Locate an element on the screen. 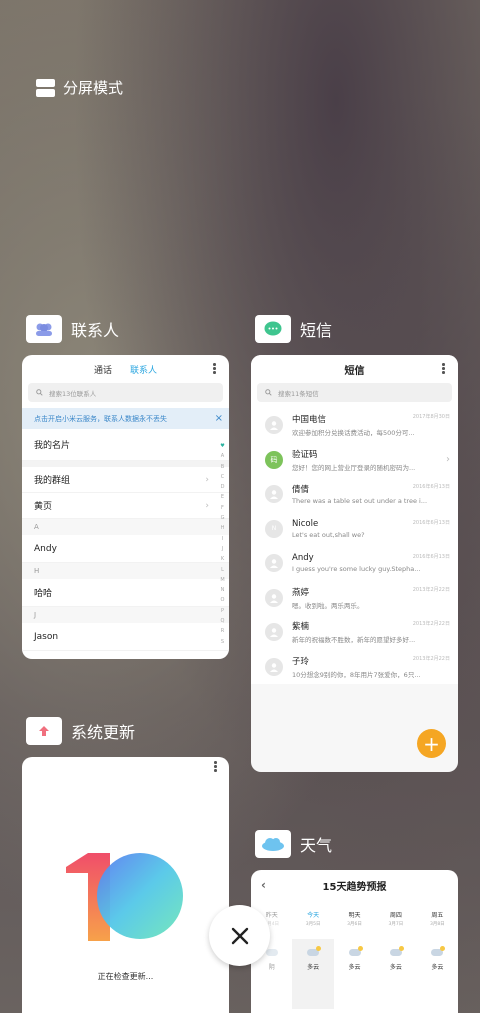  forecast-day: 明天 3月6日 is located at coordinates (354, 918).